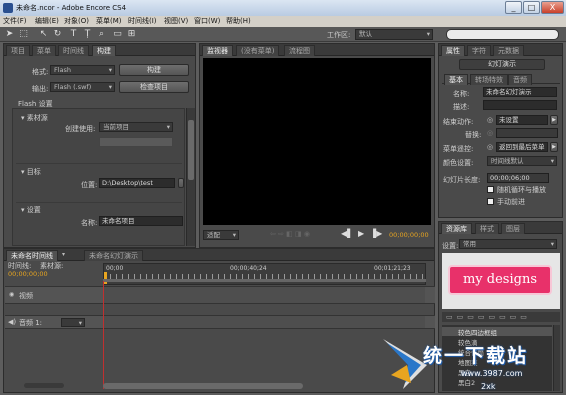 The height and width of the screenshot is (395, 566). What do you see at coordinates (207, 21) in the screenshot?
I see `menu-window: 窗口(W)` at bounding box center [207, 21].